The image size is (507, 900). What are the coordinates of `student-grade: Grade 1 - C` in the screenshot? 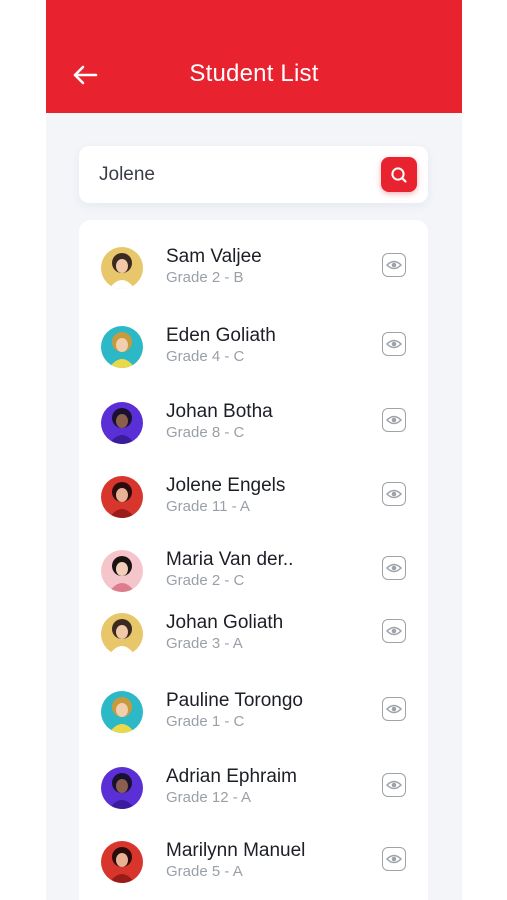 It's located at (205, 721).